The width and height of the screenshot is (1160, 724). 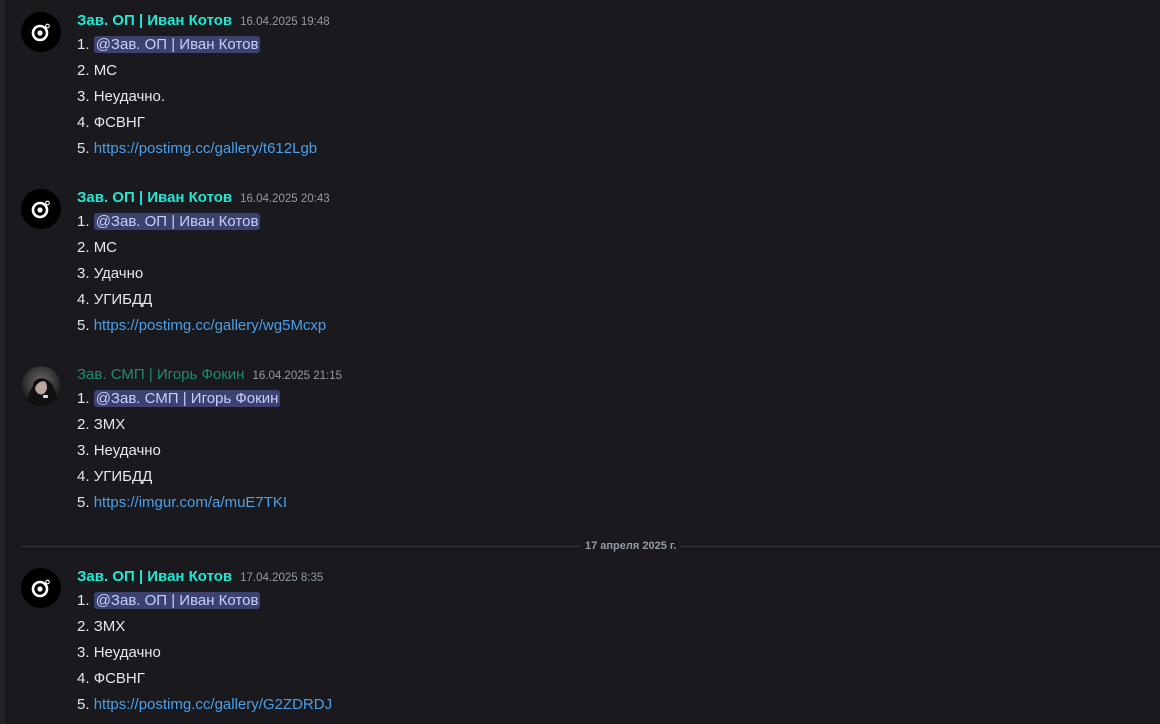 I want to click on gallery-link: https://imgur.com/a/muE7TKI, so click(x=190, y=502).